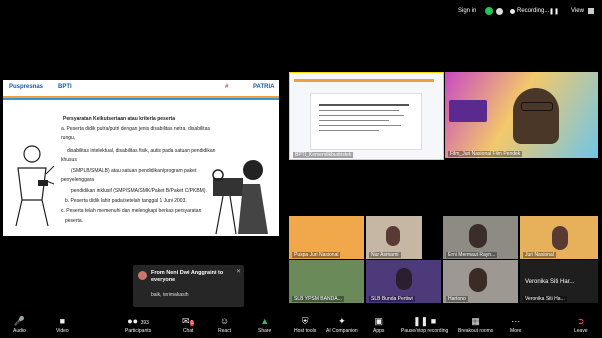 The height and width of the screenshot is (338, 602). What do you see at coordinates (512, 11) in the screenshot?
I see `recording-icon` at bounding box center [512, 11].